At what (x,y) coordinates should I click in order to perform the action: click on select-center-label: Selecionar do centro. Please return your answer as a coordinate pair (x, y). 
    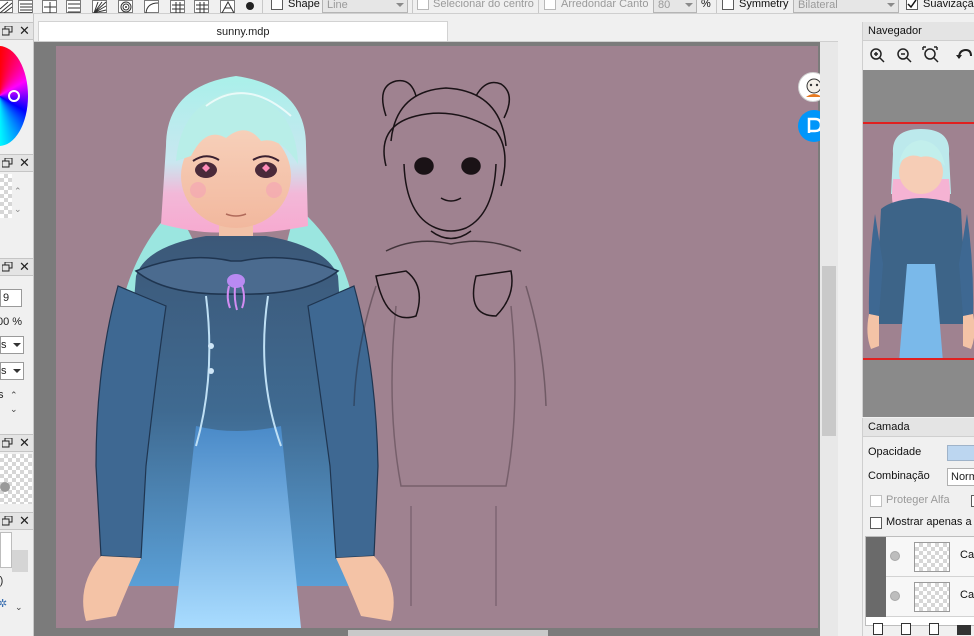
    Looking at the image, I should click on (483, 5).